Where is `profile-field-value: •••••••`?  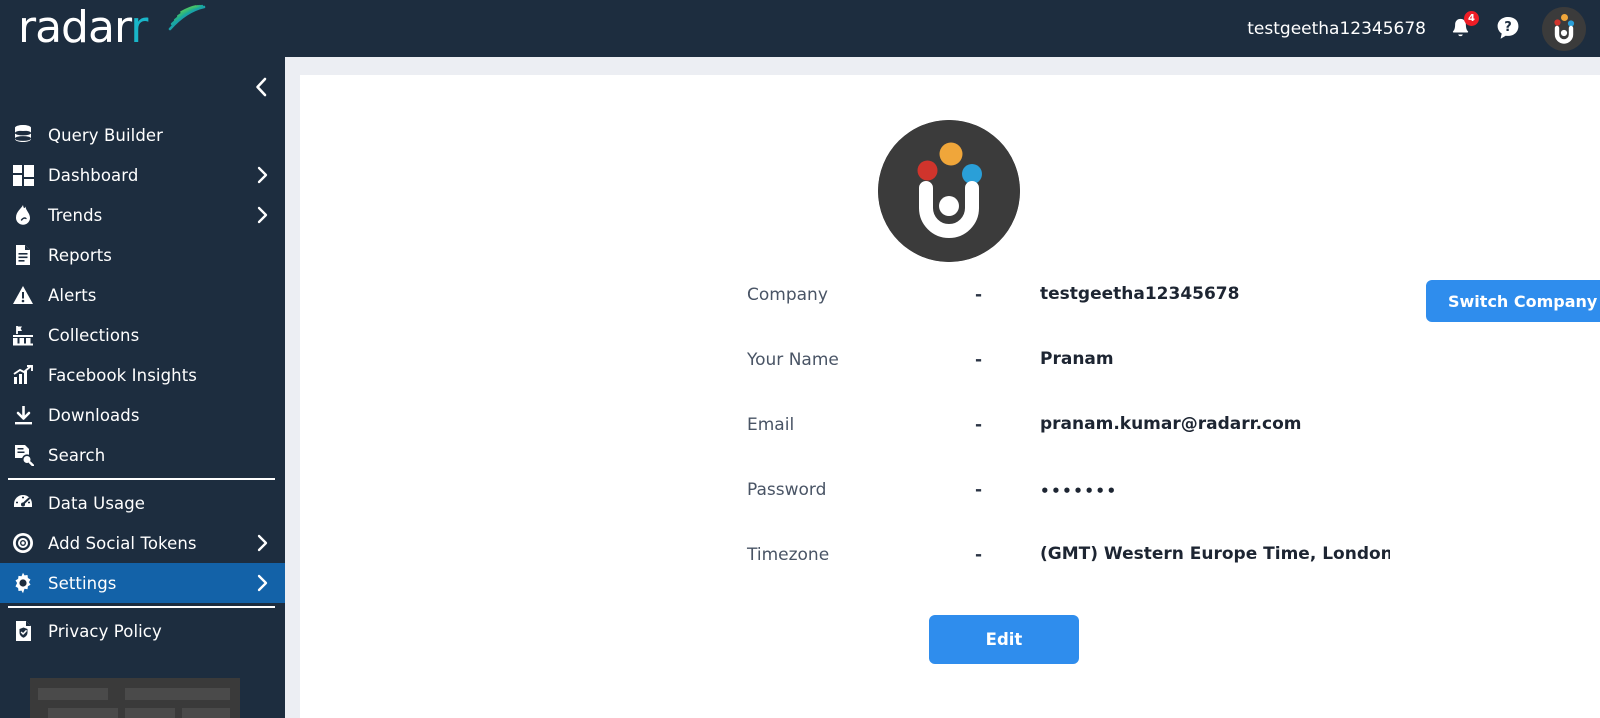 profile-field-value: ••••••• is located at coordinates (1079, 491).